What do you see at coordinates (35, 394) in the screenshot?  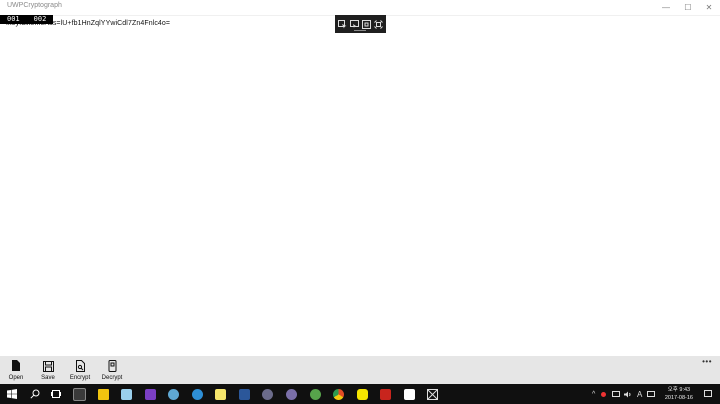 I see `search-icon` at bounding box center [35, 394].